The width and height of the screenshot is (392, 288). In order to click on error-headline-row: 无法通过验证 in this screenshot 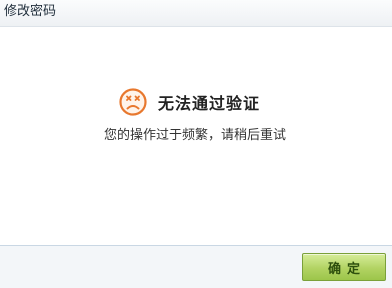, I will do `click(189, 102)`.